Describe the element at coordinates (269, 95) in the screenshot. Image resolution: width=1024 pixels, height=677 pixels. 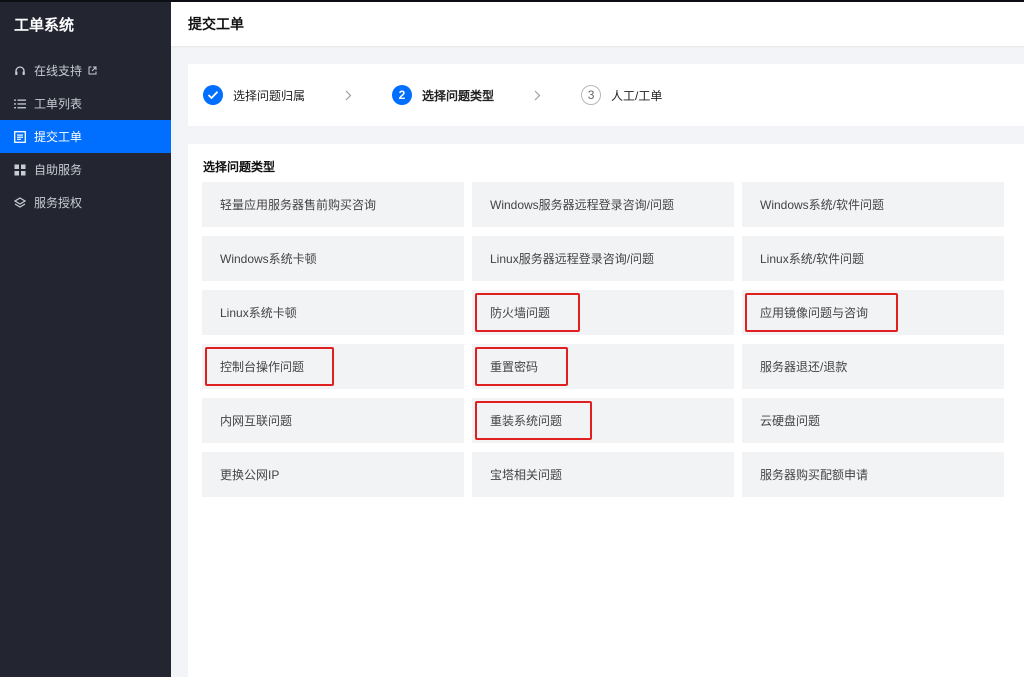
I see `step-label: 选择问题归属` at that location.